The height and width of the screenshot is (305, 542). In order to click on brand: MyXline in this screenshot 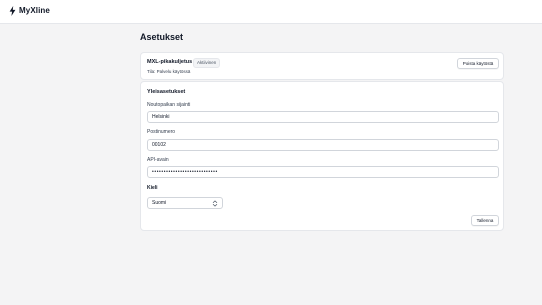, I will do `click(29, 11)`.